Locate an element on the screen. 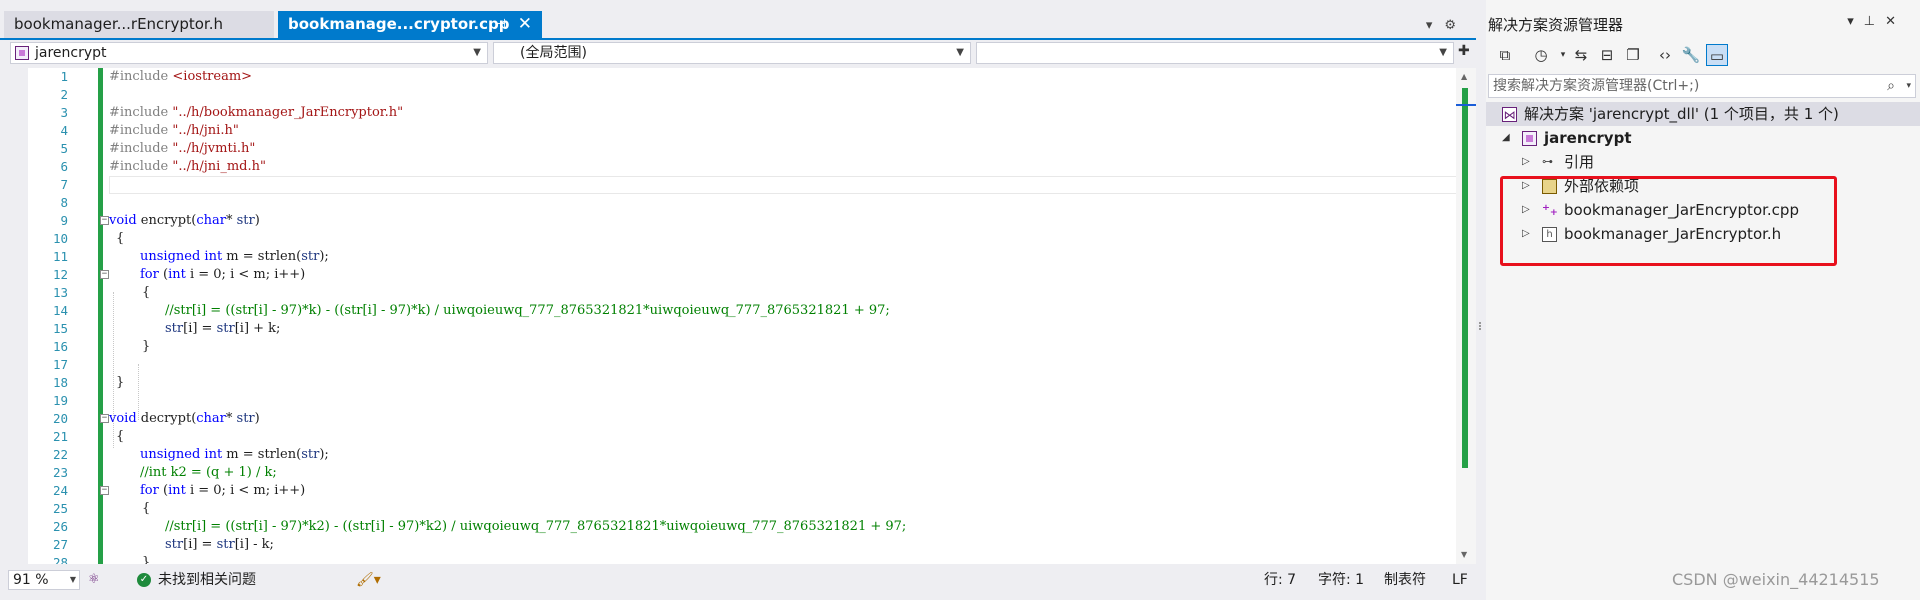  line-number: 21 is located at coordinates (60, 436).